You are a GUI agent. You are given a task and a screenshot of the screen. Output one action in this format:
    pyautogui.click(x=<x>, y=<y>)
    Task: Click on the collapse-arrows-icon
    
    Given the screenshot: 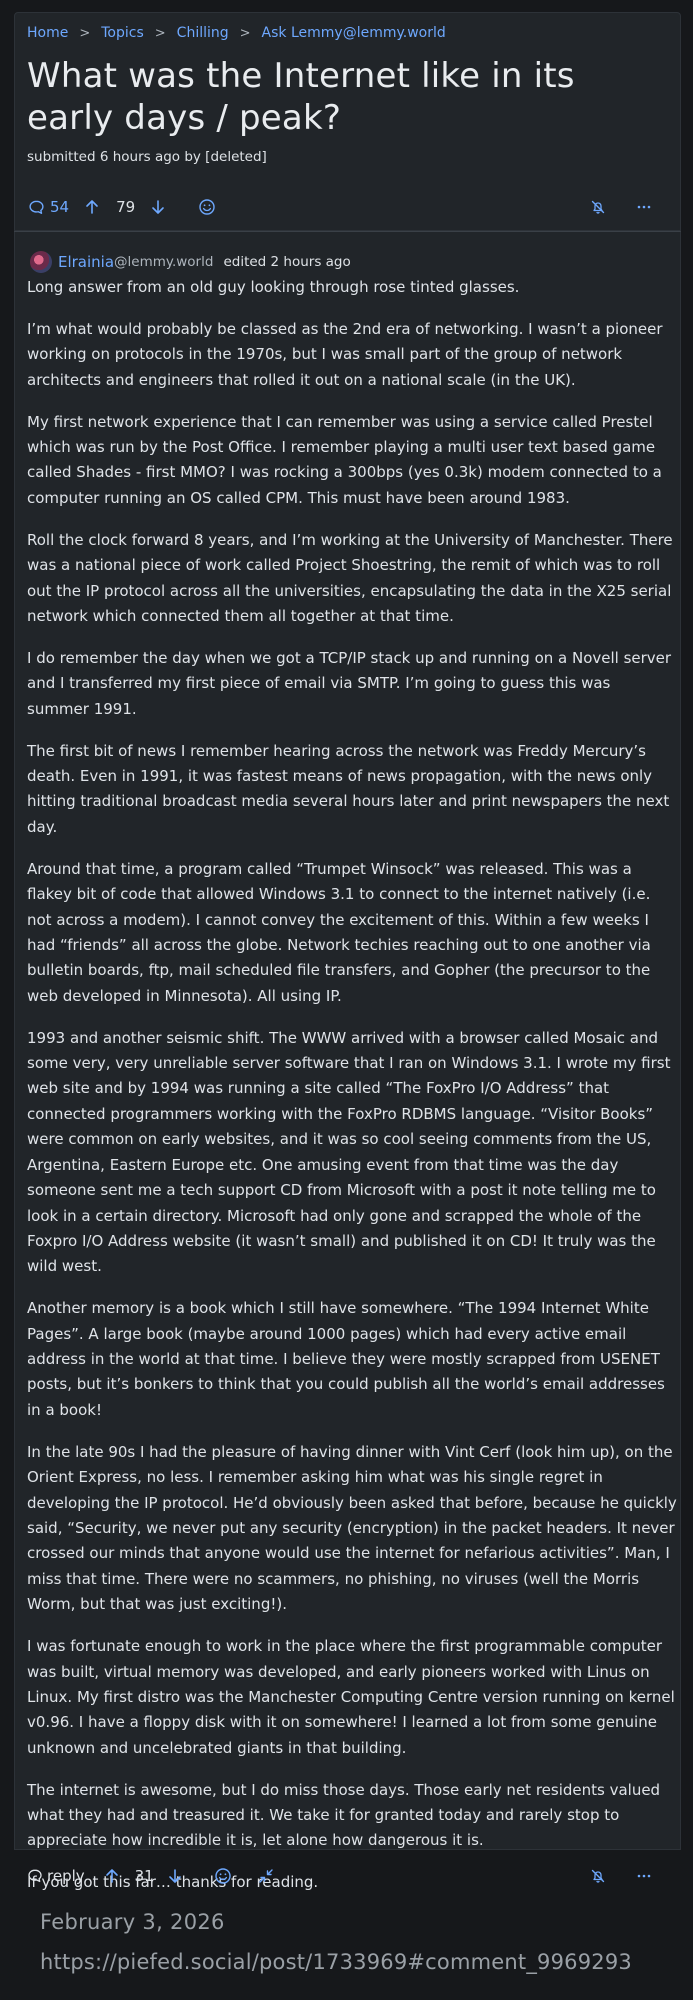 What is the action you would take?
    pyautogui.click(x=266, y=1876)
    